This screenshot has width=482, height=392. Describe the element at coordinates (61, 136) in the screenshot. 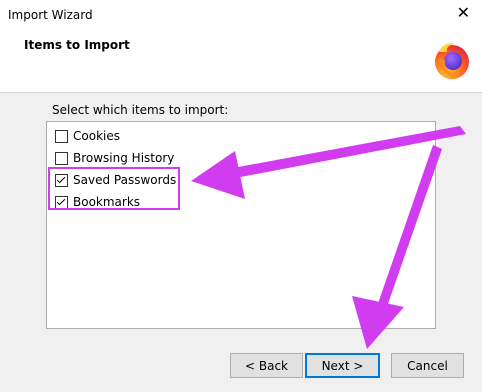

I see `cookies-checkbox` at that location.